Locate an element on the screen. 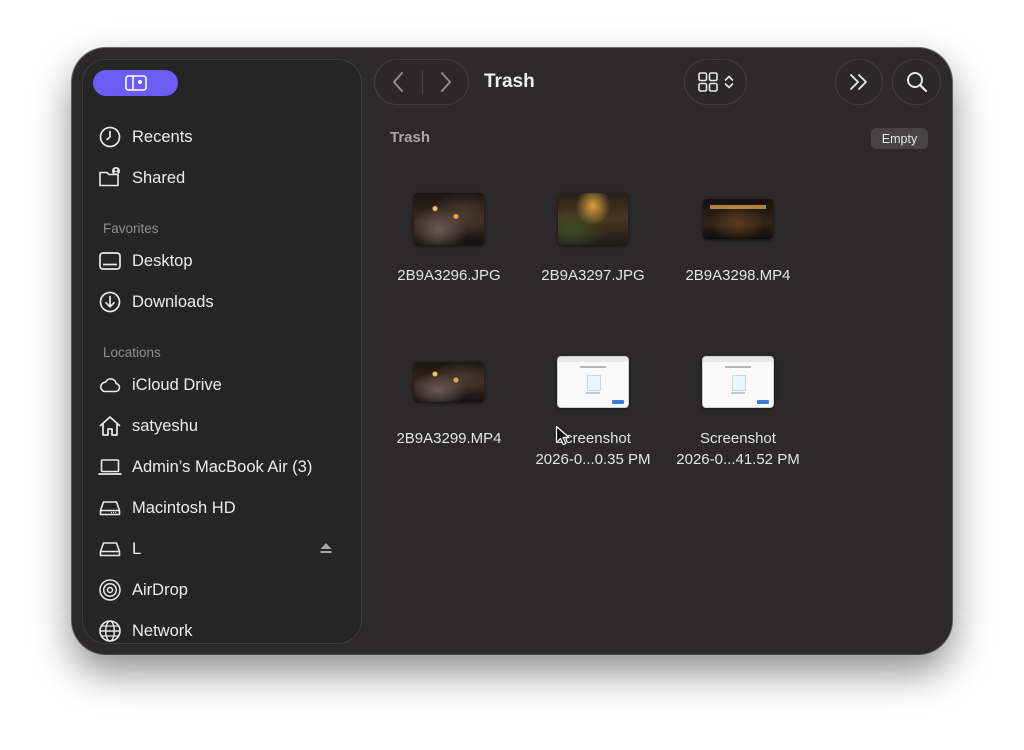 The height and width of the screenshot is (750, 1024). globe-icon is located at coordinates (110, 630).